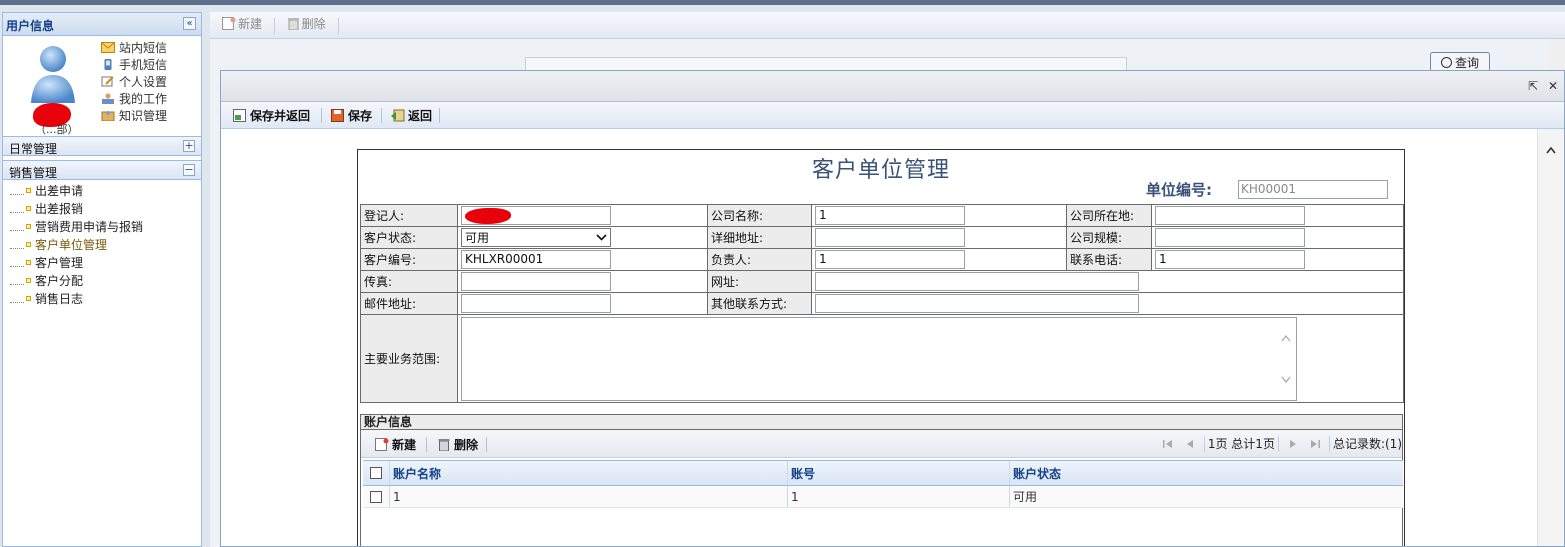 The height and width of the screenshot is (547, 1565). Describe the element at coordinates (977, 281) in the screenshot. I see `website-field` at that location.